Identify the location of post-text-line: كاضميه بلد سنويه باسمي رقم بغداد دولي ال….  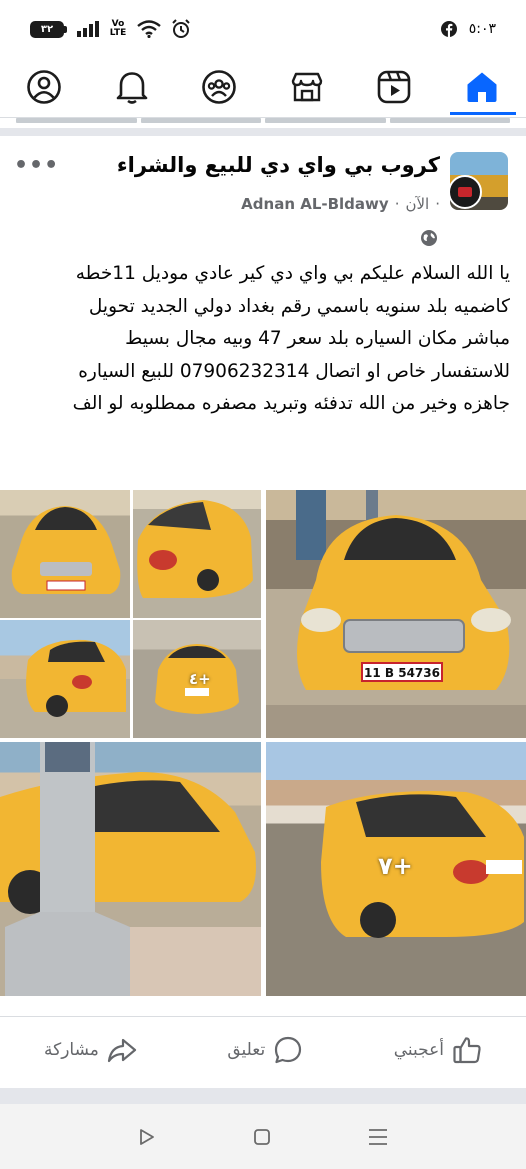
(299, 306).